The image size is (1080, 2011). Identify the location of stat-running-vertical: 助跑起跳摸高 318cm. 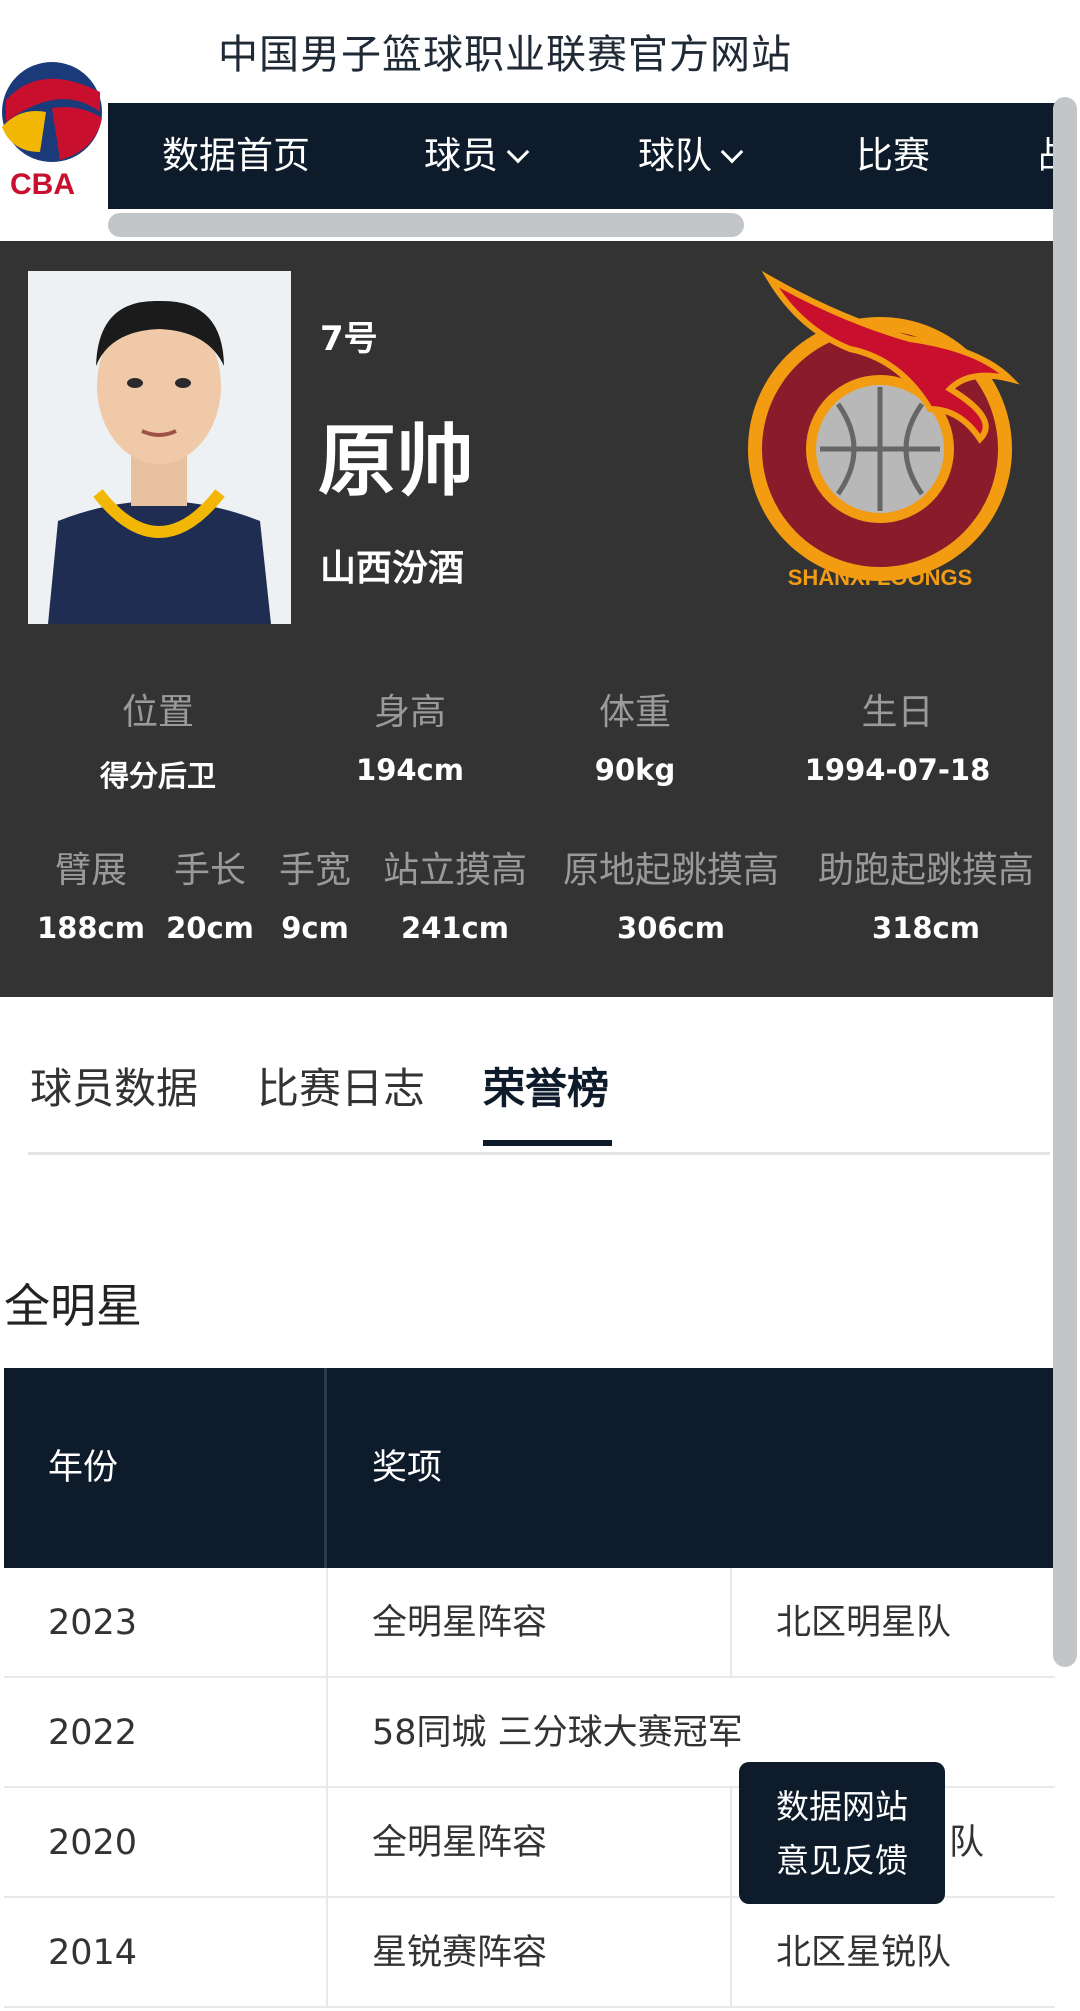
(926, 893).